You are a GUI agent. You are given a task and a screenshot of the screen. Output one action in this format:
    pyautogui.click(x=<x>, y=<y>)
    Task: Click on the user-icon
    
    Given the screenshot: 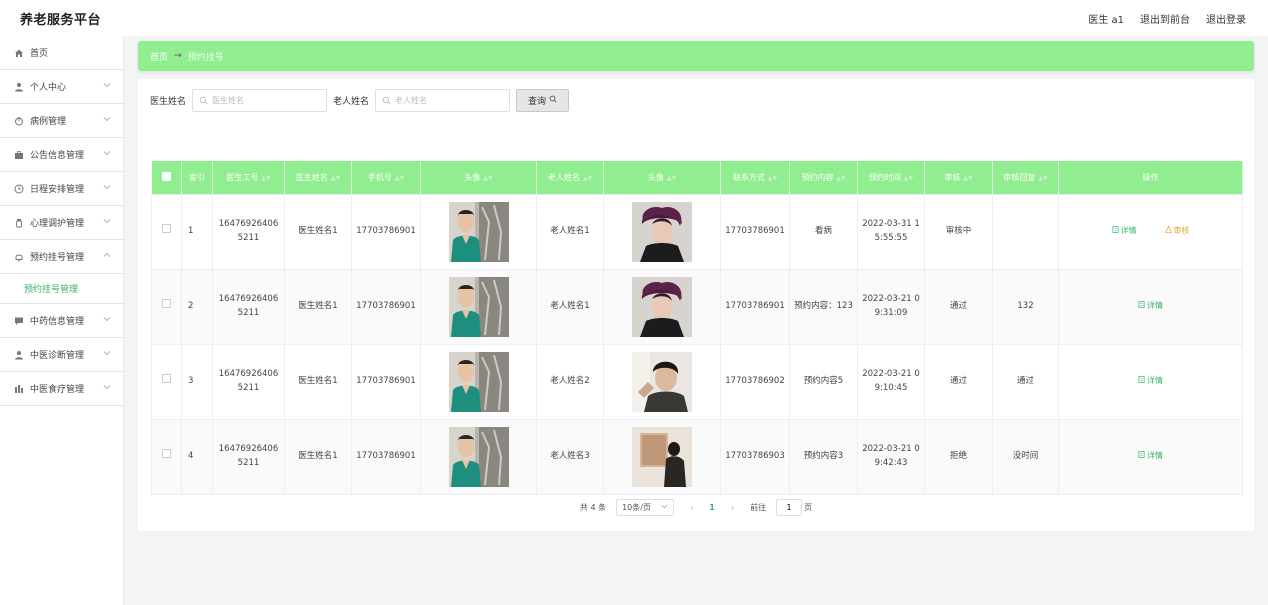 What is the action you would take?
    pyautogui.click(x=19, y=355)
    